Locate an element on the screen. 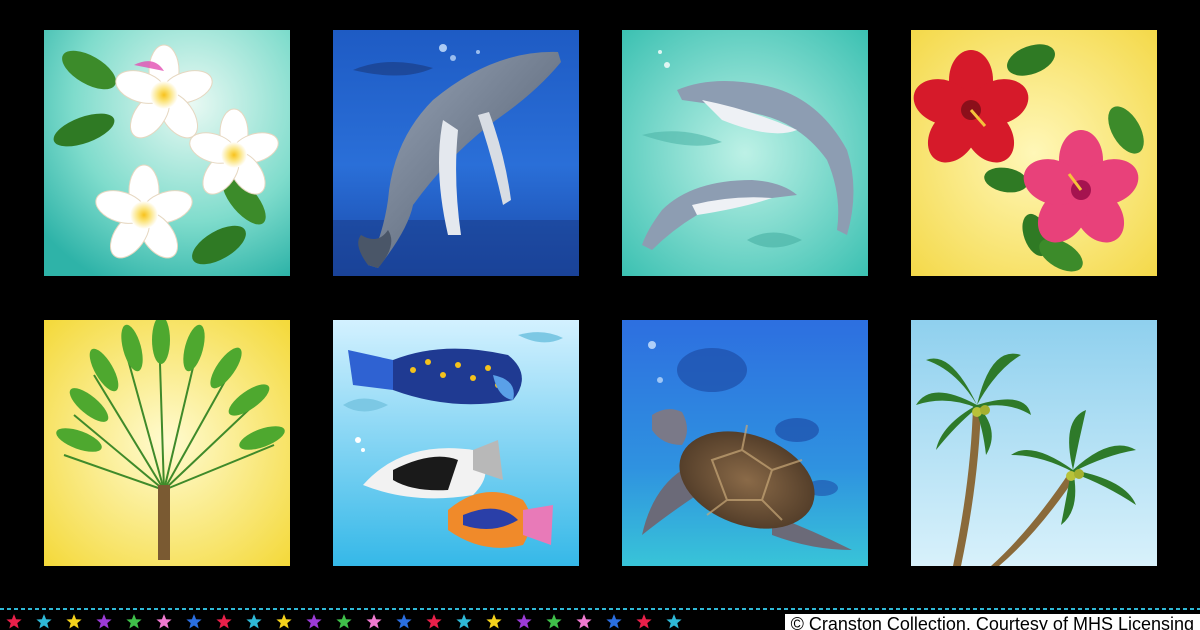 The width and height of the screenshot is (1200, 630). sea-turtle-illustration is located at coordinates (745, 443).